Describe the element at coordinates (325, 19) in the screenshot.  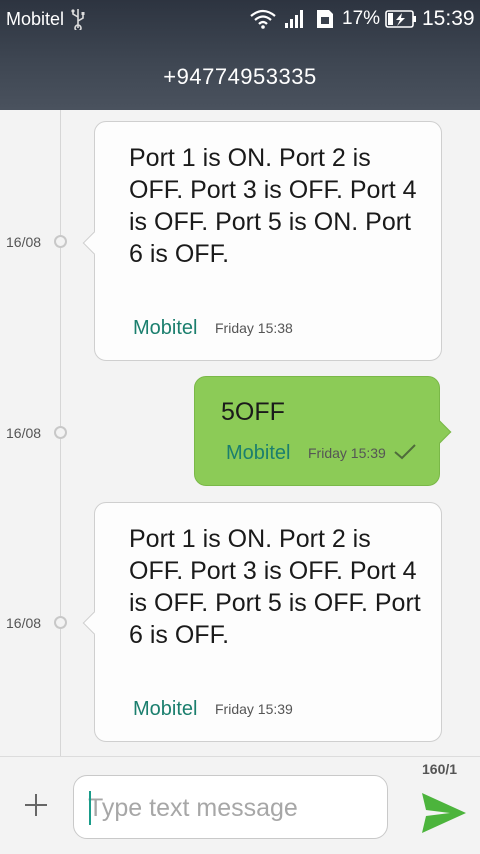
I see `sim-icon` at that location.